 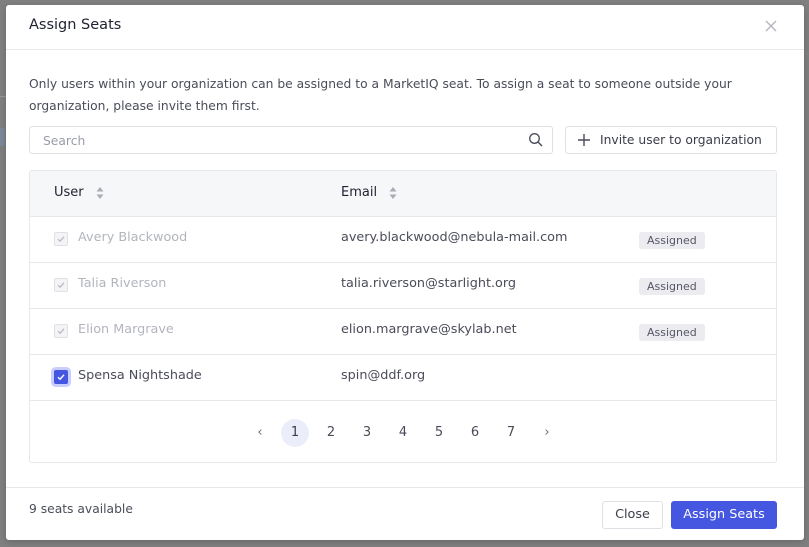 I want to click on table-row: Spensa Nightshade spin@ddf.org, so click(x=403, y=378).